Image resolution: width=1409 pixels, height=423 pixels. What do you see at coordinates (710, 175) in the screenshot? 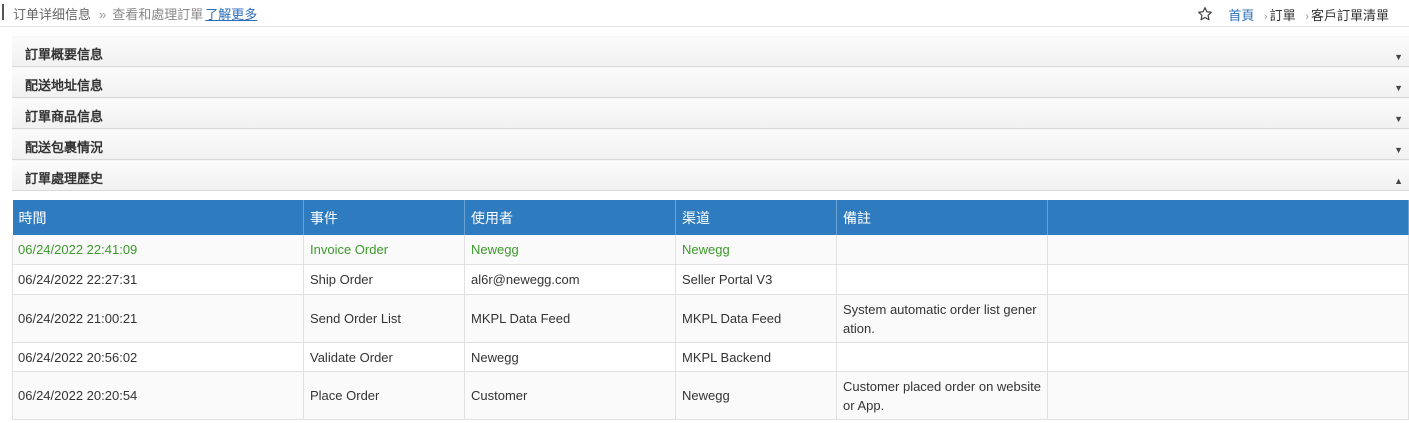
I see `panel-order-history: 訂單處理歷史 ▲` at bounding box center [710, 175].